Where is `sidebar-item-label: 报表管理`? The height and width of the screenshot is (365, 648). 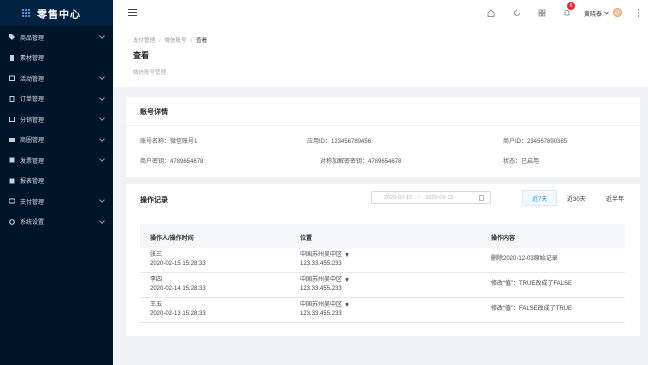 sidebar-item-label: 报表管理 is located at coordinates (32, 182).